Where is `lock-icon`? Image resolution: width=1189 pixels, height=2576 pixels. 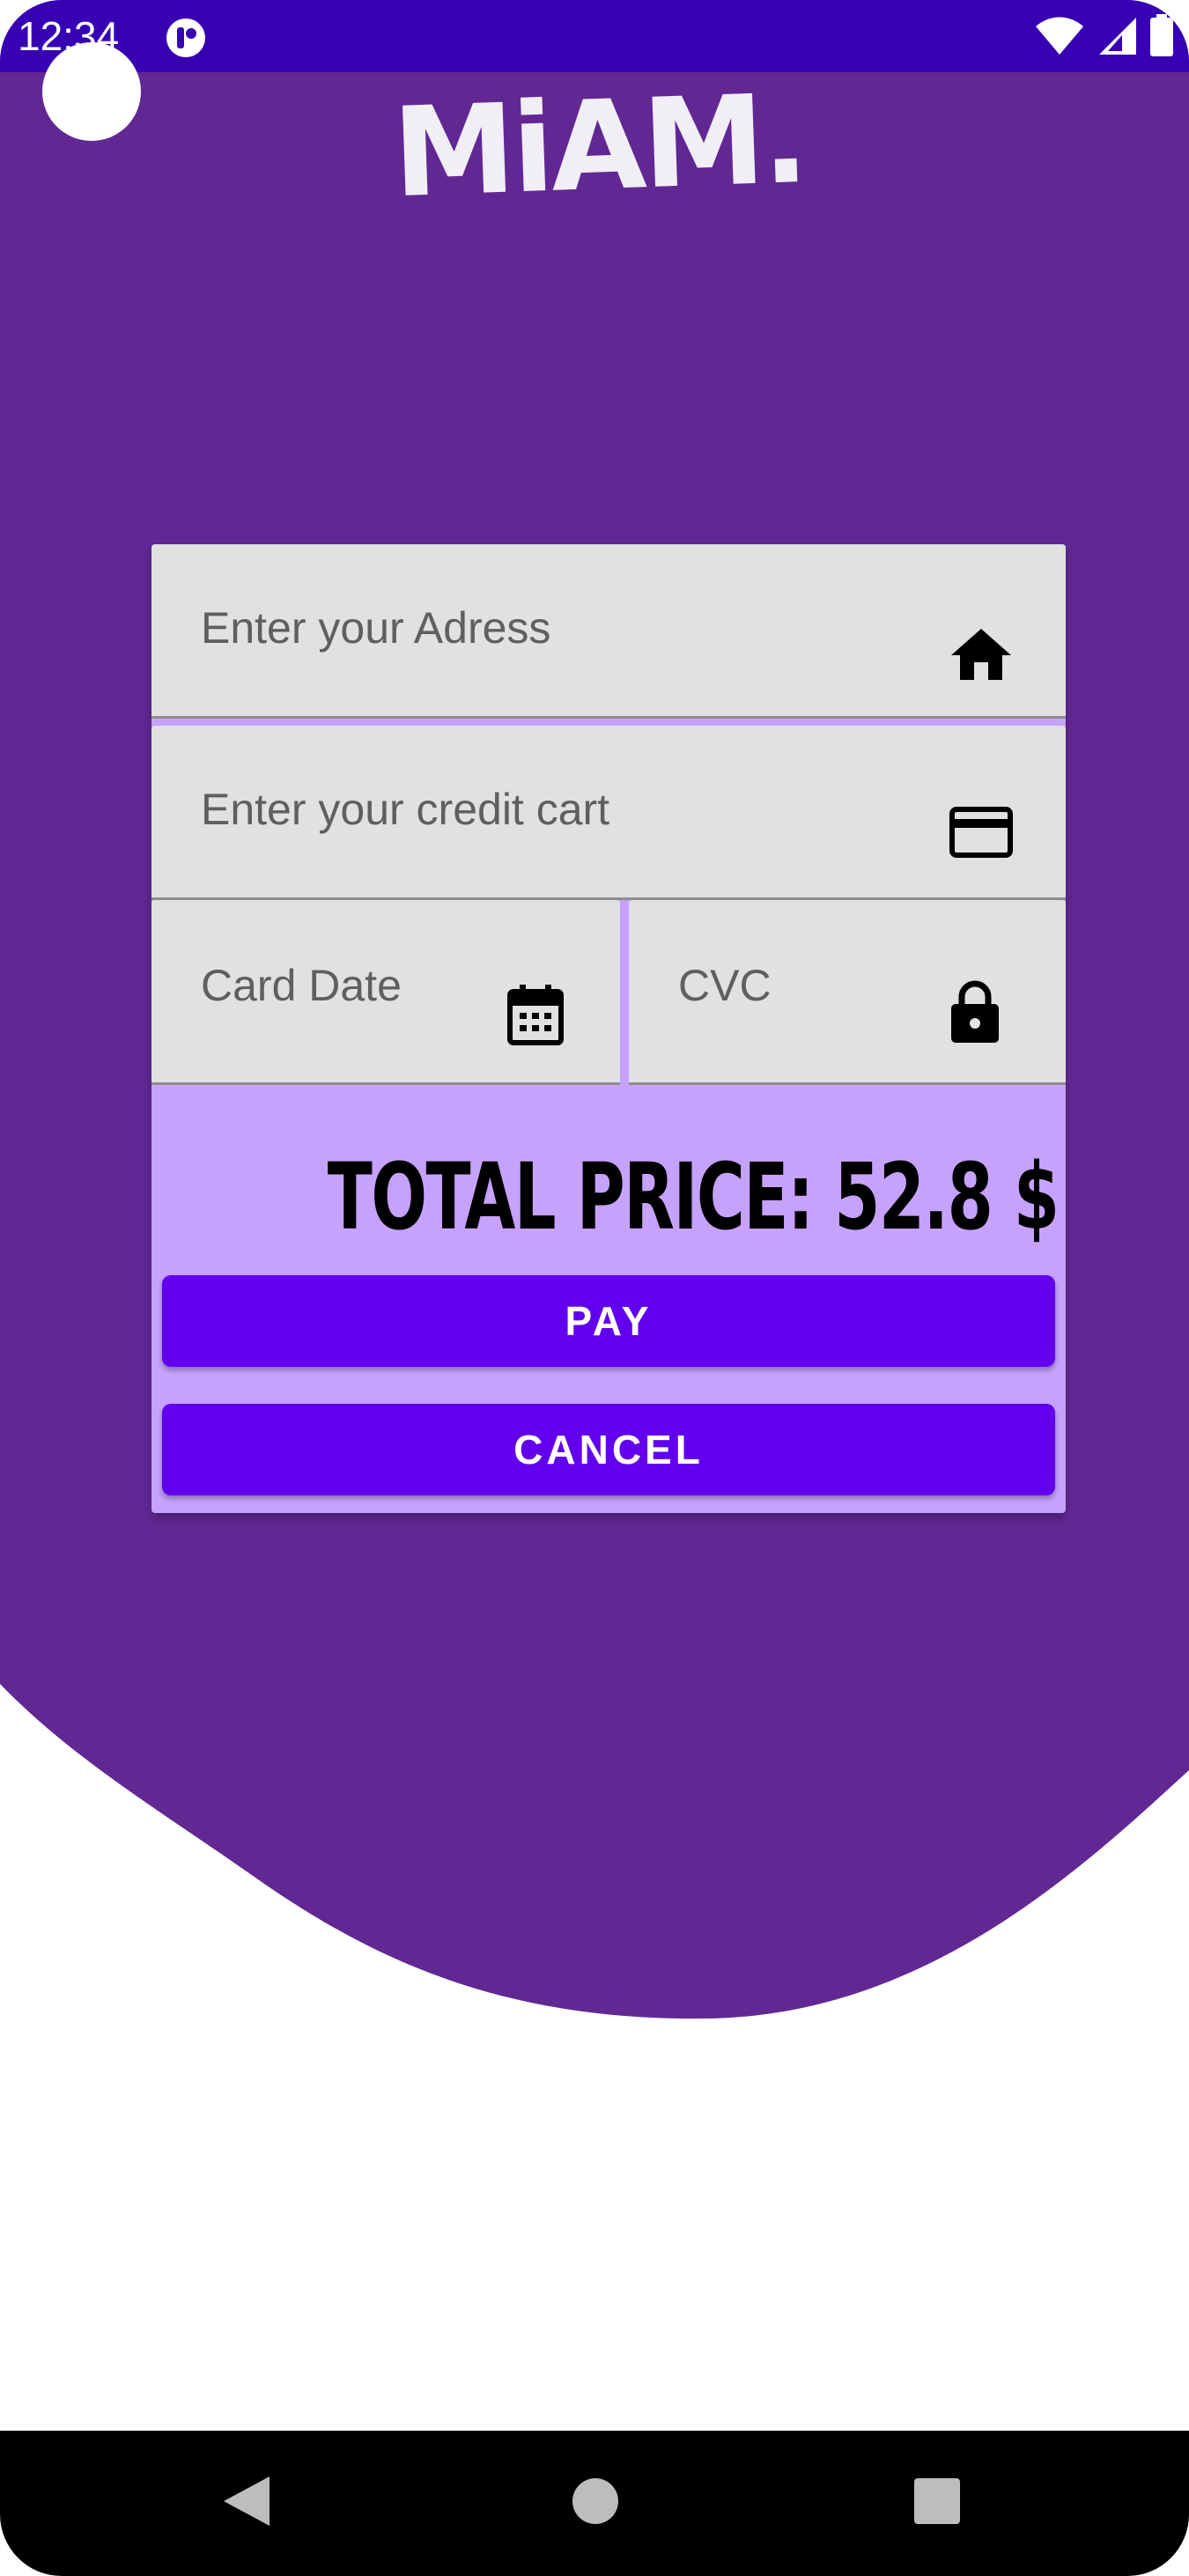
lock-icon is located at coordinates (975, 1011).